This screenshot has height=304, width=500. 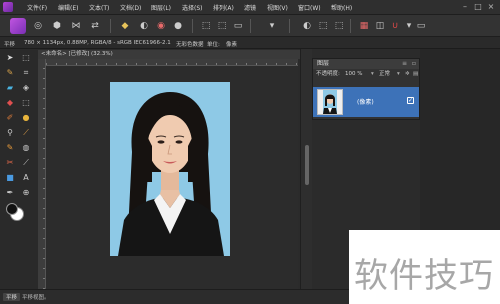 What do you see at coordinates (161, 7) in the screenshot?
I see `menu-layer: 图层(L)` at bounding box center [161, 7].